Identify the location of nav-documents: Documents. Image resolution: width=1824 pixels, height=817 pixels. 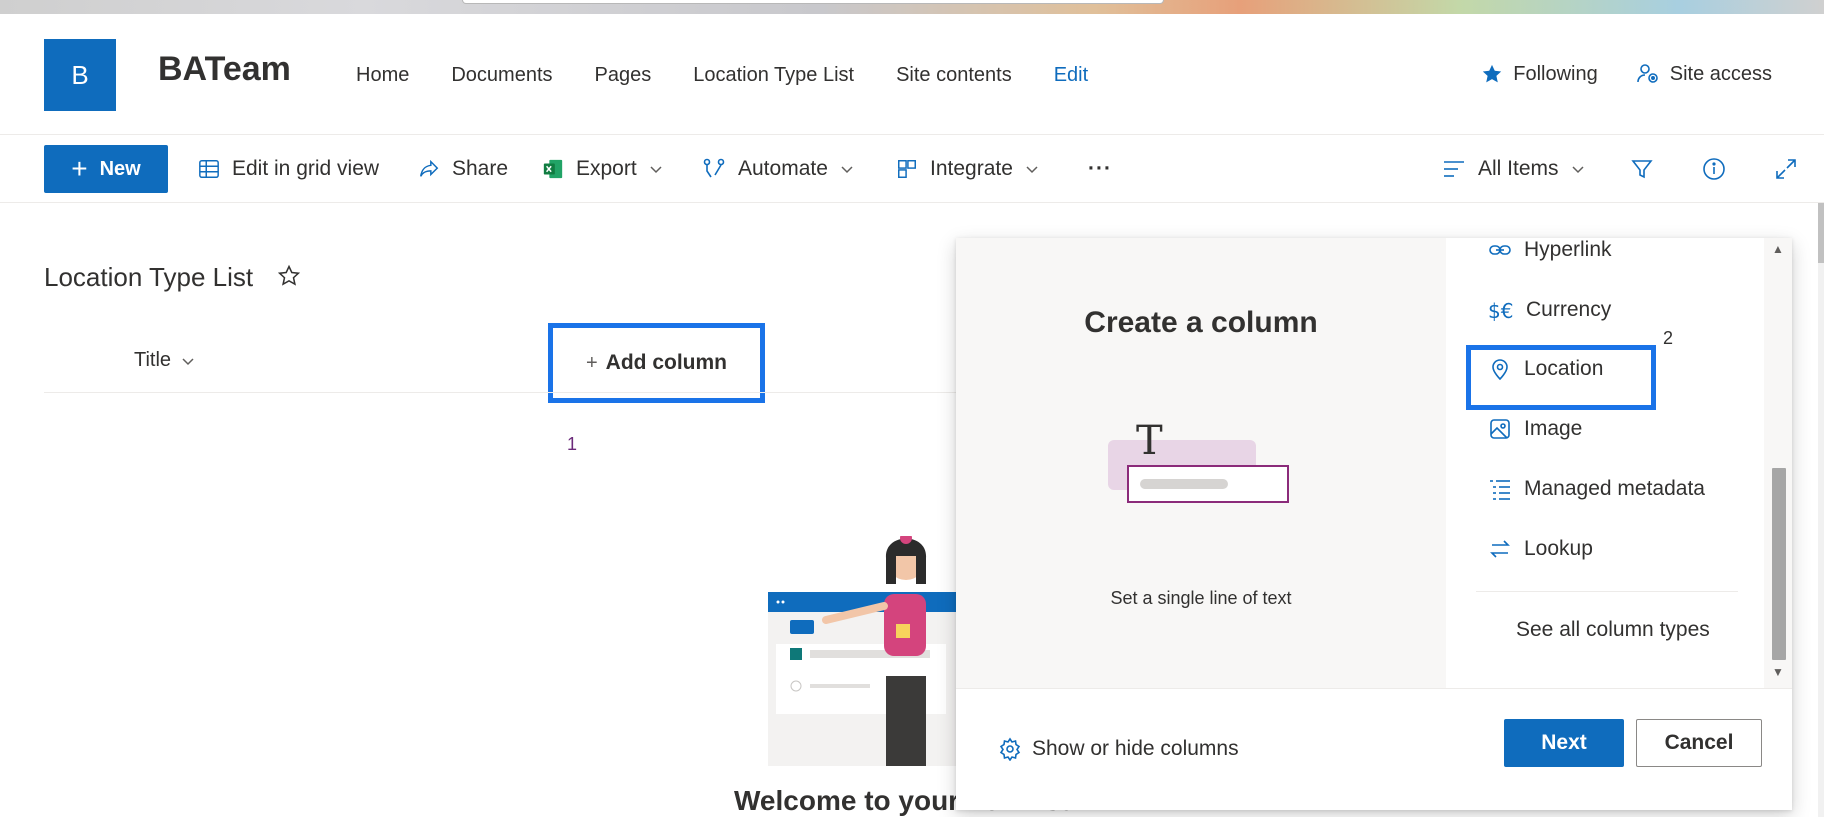
(501, 75).